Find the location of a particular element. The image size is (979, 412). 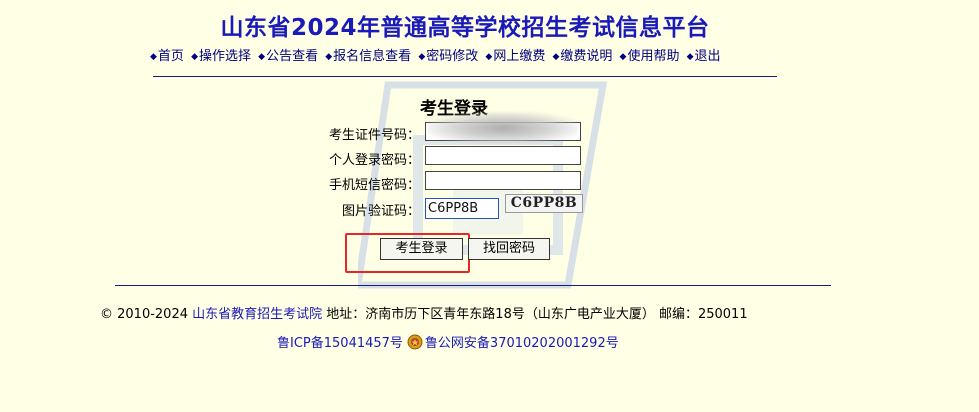

id-number-label: 考生证件号码： is located at coordinates (374, 135).